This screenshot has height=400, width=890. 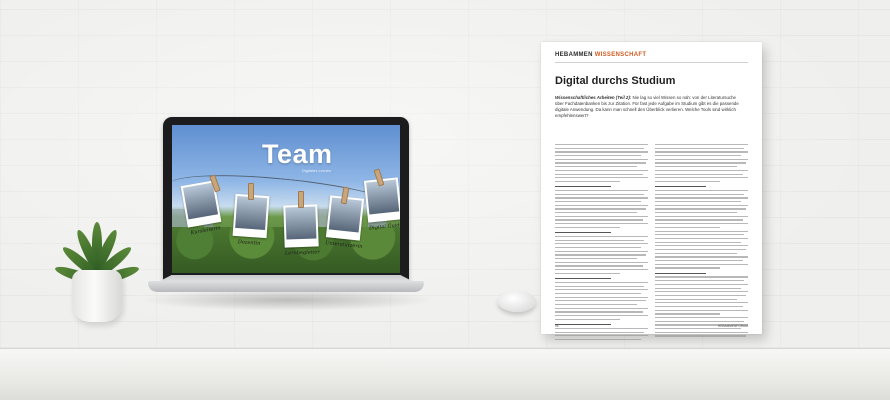 What do you see at coordinates (615, 81) in the screenshot?
I see `article-title: Digital durchs Studium` at bounding box center [615, 81].